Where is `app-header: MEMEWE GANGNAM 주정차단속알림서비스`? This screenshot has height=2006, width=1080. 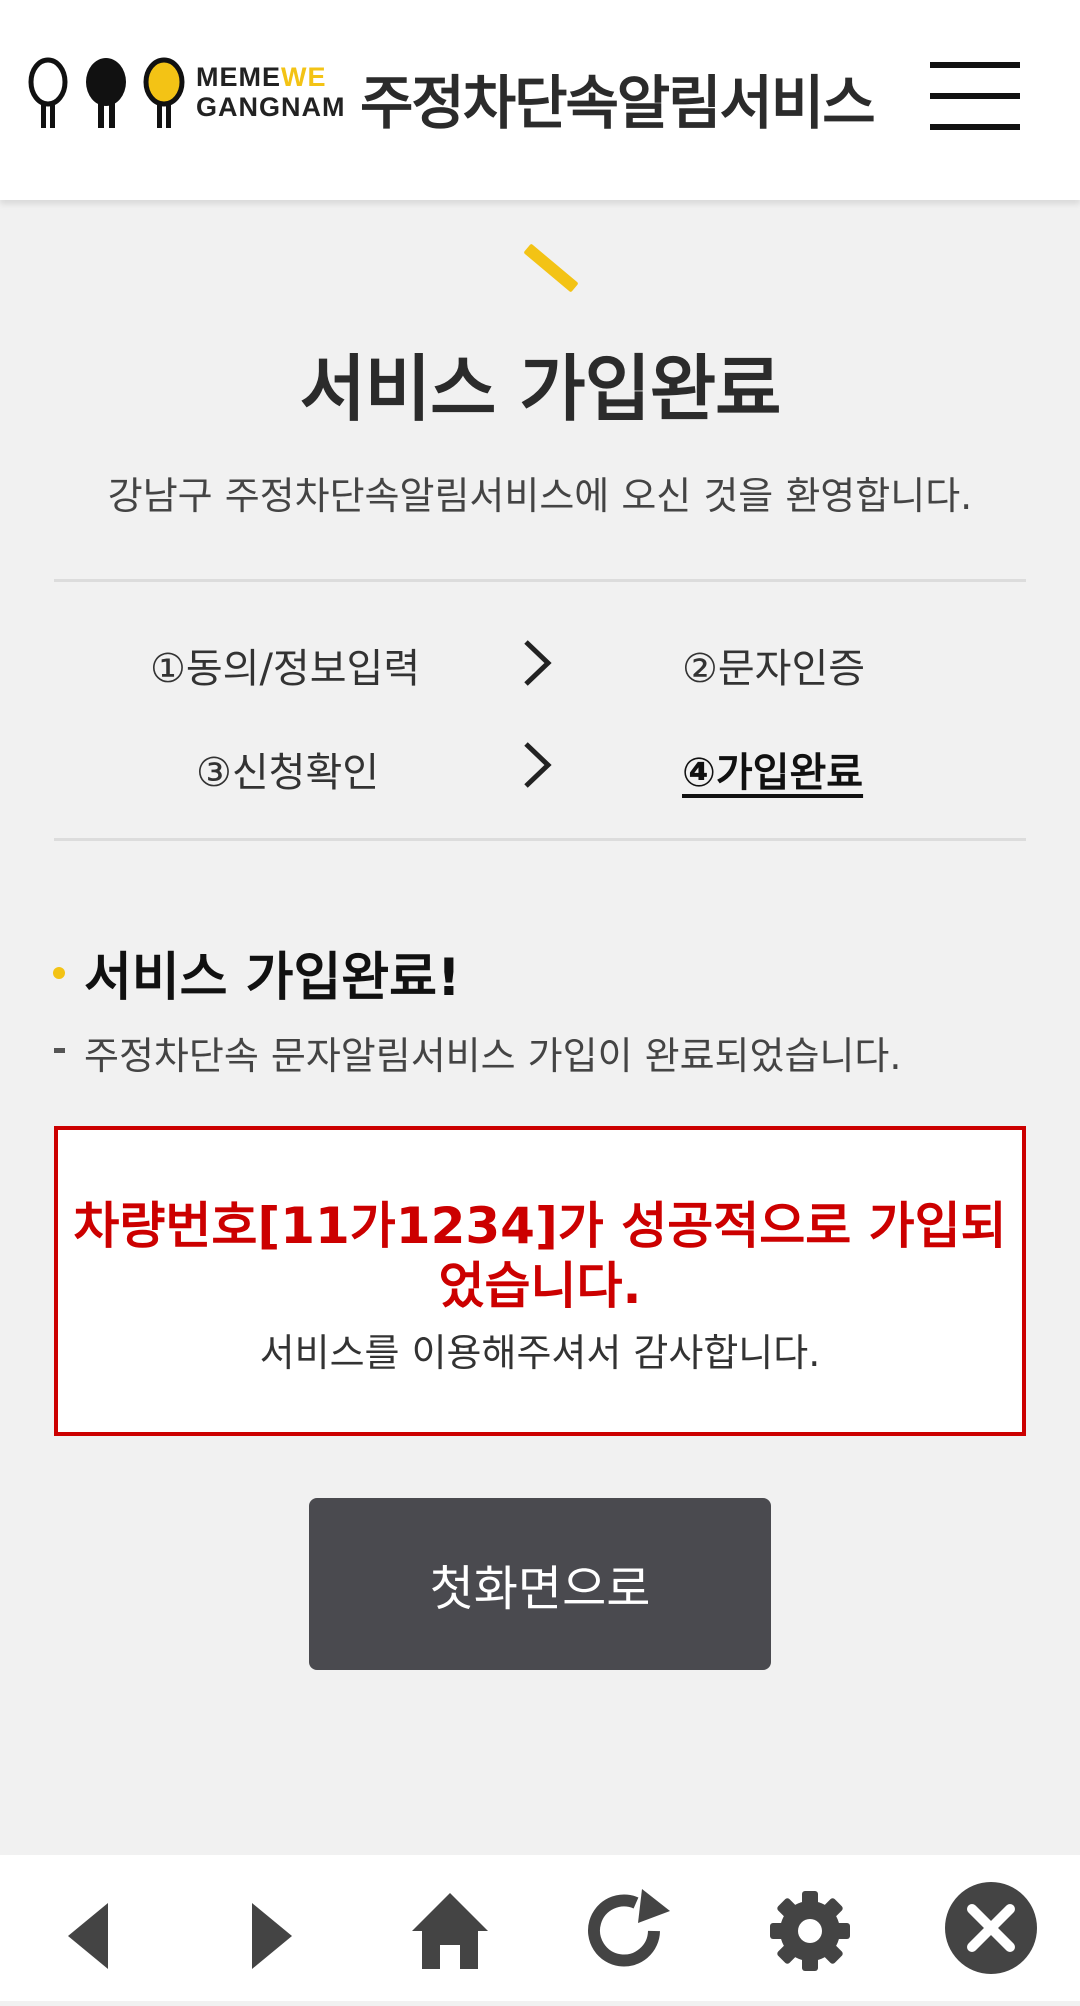
app-header: MEMEWE GANGNAM 주정차단속알림서비스 is located at coordinates (540, 100).